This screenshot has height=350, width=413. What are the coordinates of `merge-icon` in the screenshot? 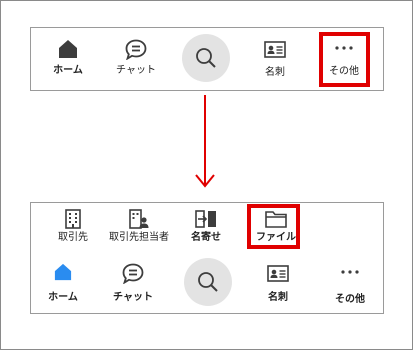 It's located at (205, 219).